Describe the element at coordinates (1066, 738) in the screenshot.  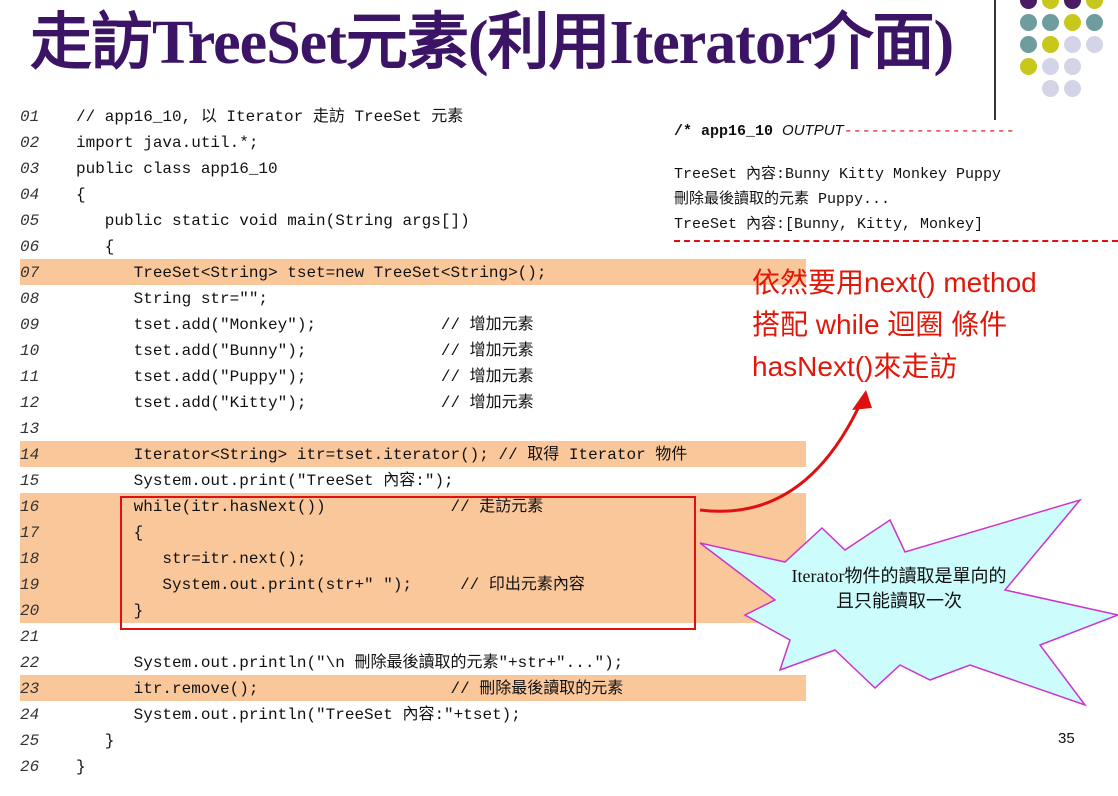
I see `page-number: 35` at that location.